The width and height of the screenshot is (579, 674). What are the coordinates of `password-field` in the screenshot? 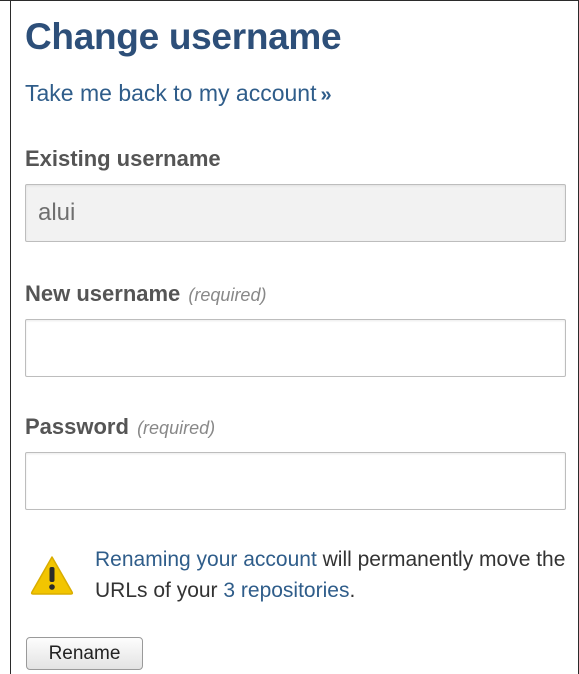 It's located at (295, 481).